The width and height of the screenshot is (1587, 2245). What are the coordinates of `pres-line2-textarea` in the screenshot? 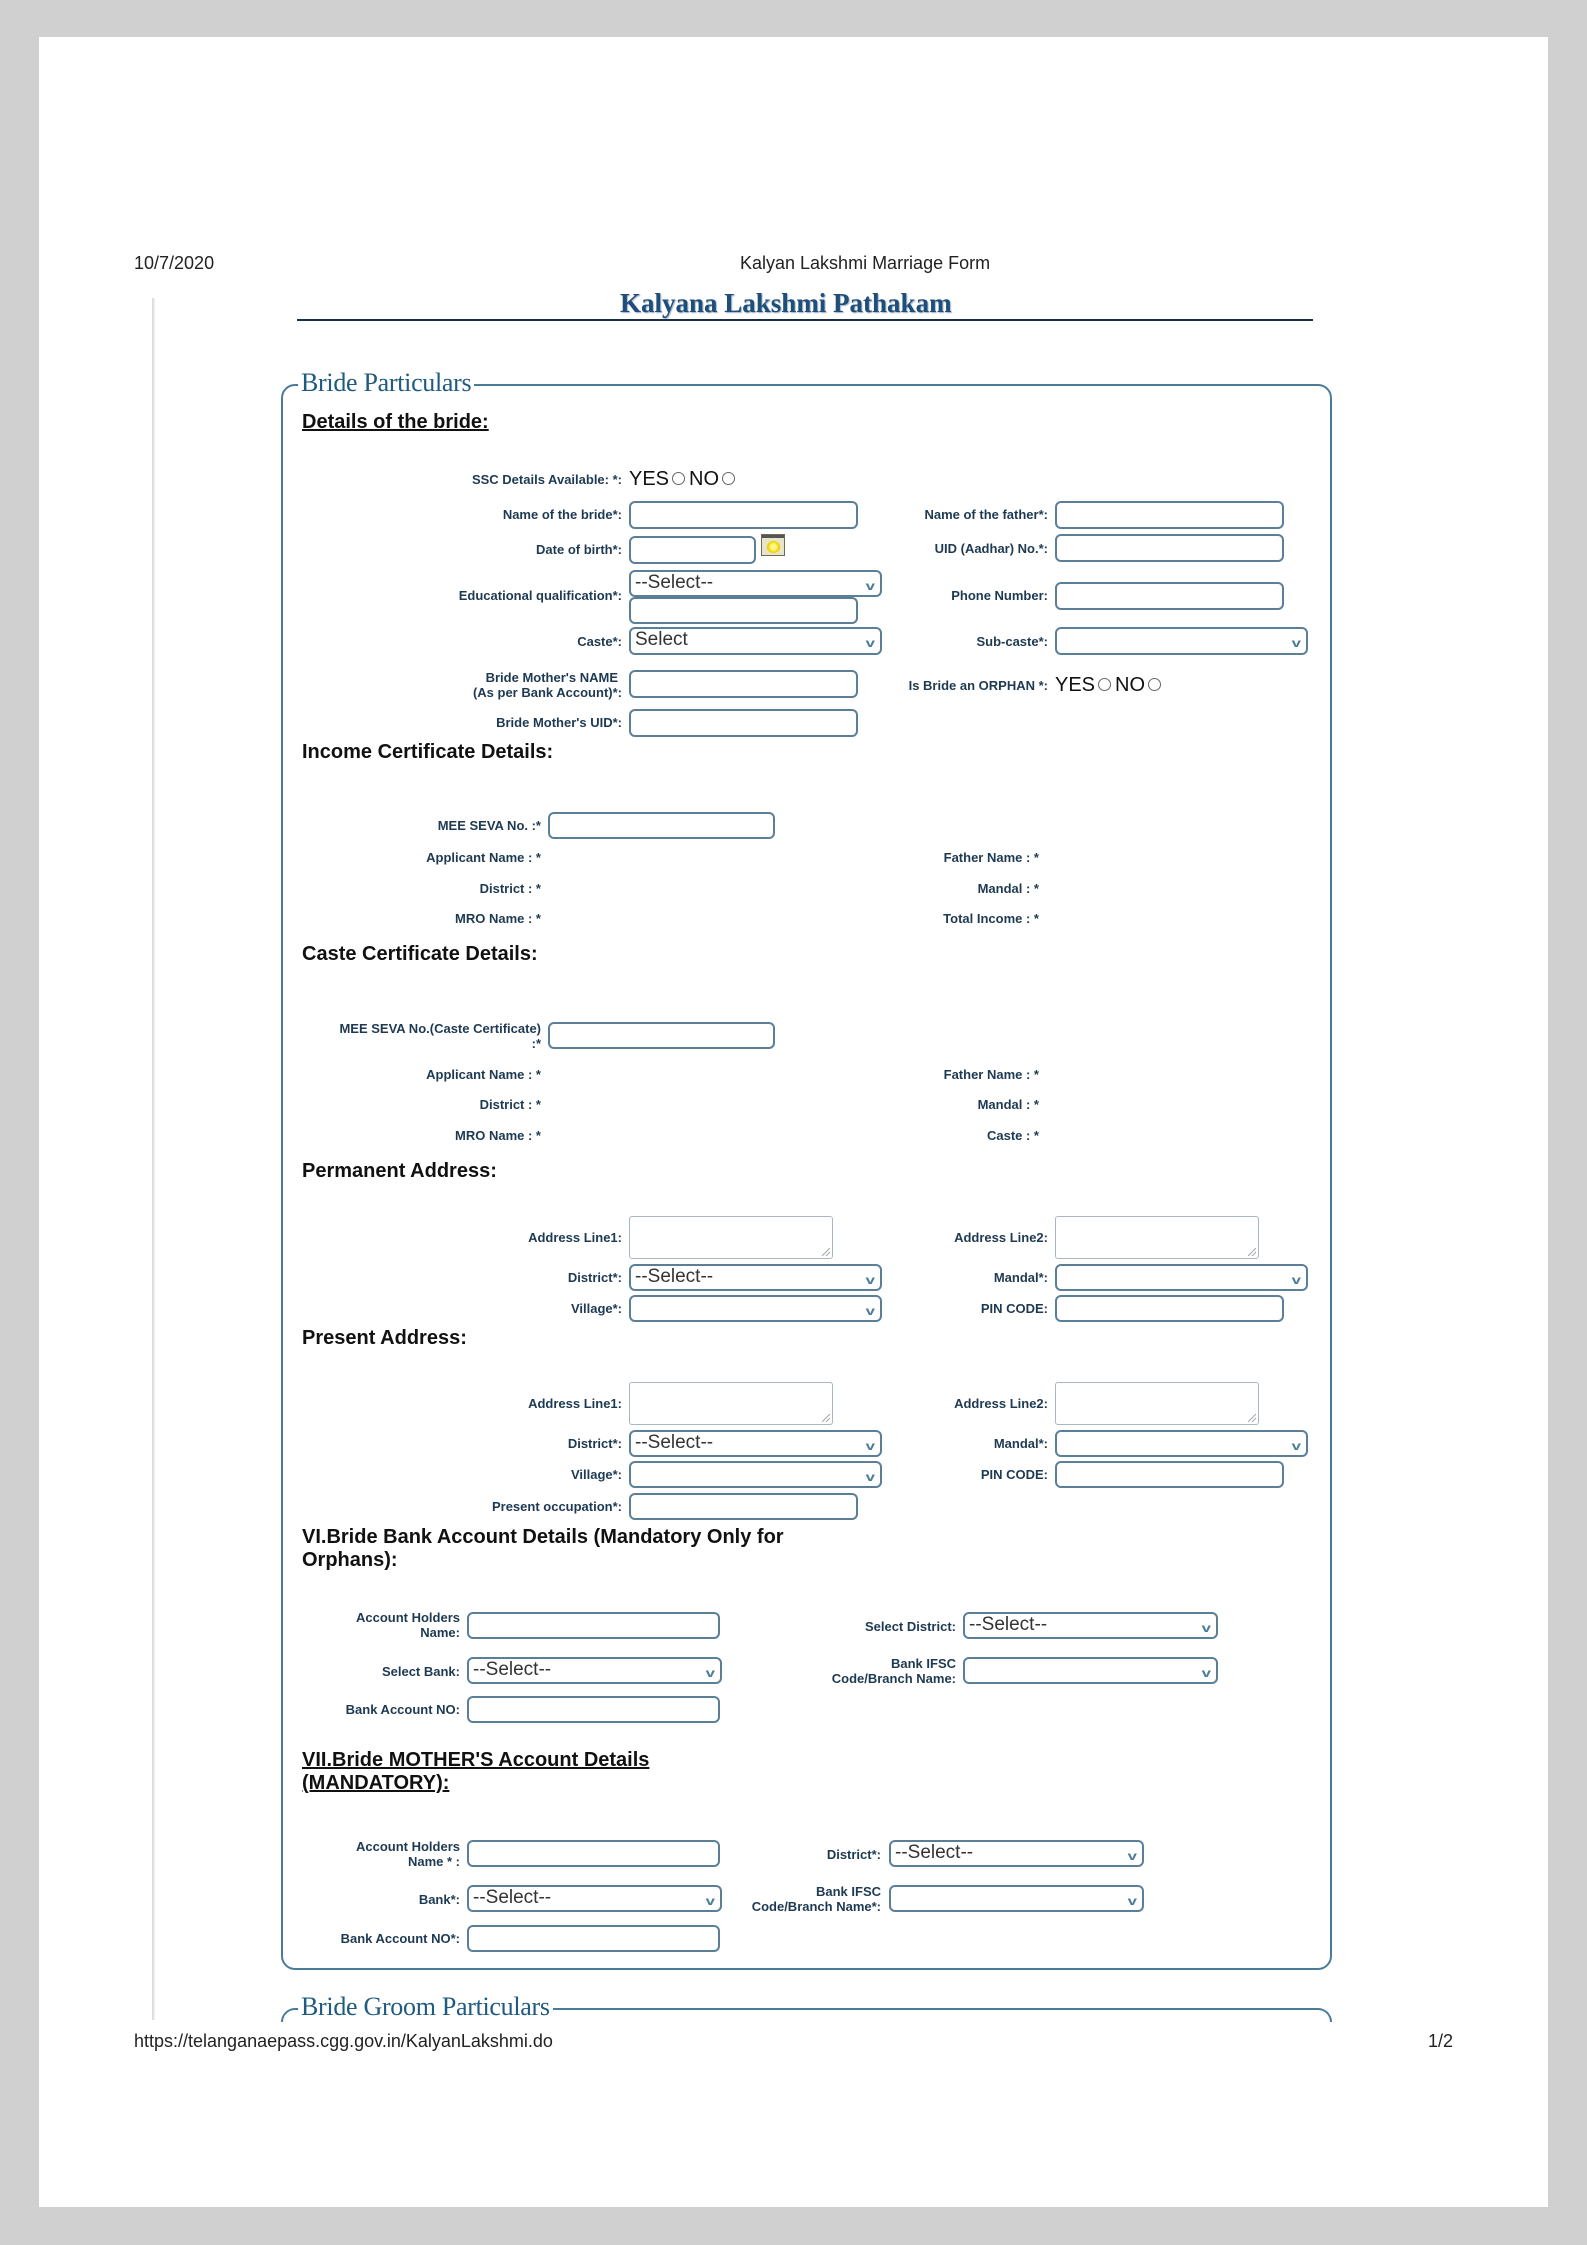 It's located at (1157, 1403).